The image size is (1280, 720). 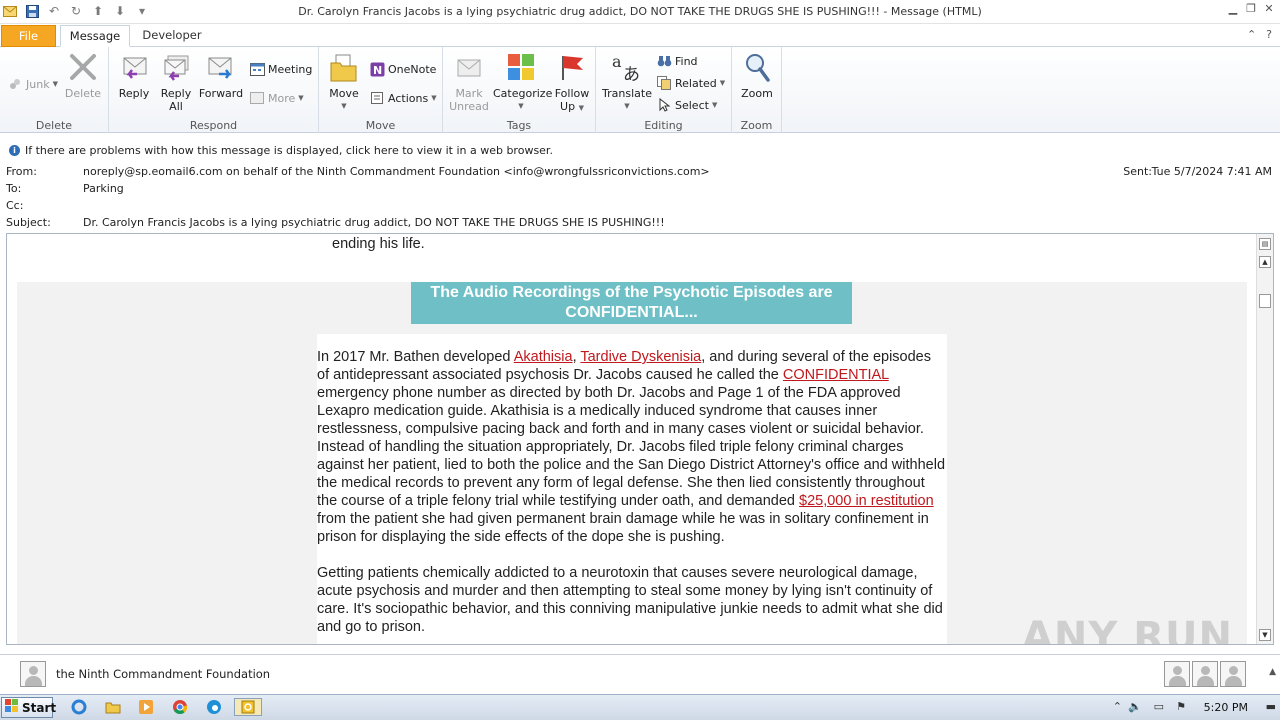 I want to click on svg-text: N, so click(x=377, y=70).